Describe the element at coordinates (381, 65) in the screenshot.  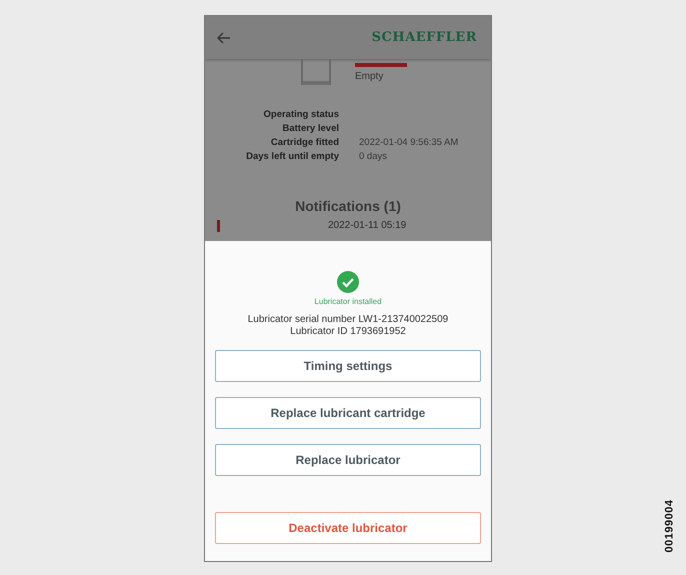
I see `fill-indicator-bar` at that location.